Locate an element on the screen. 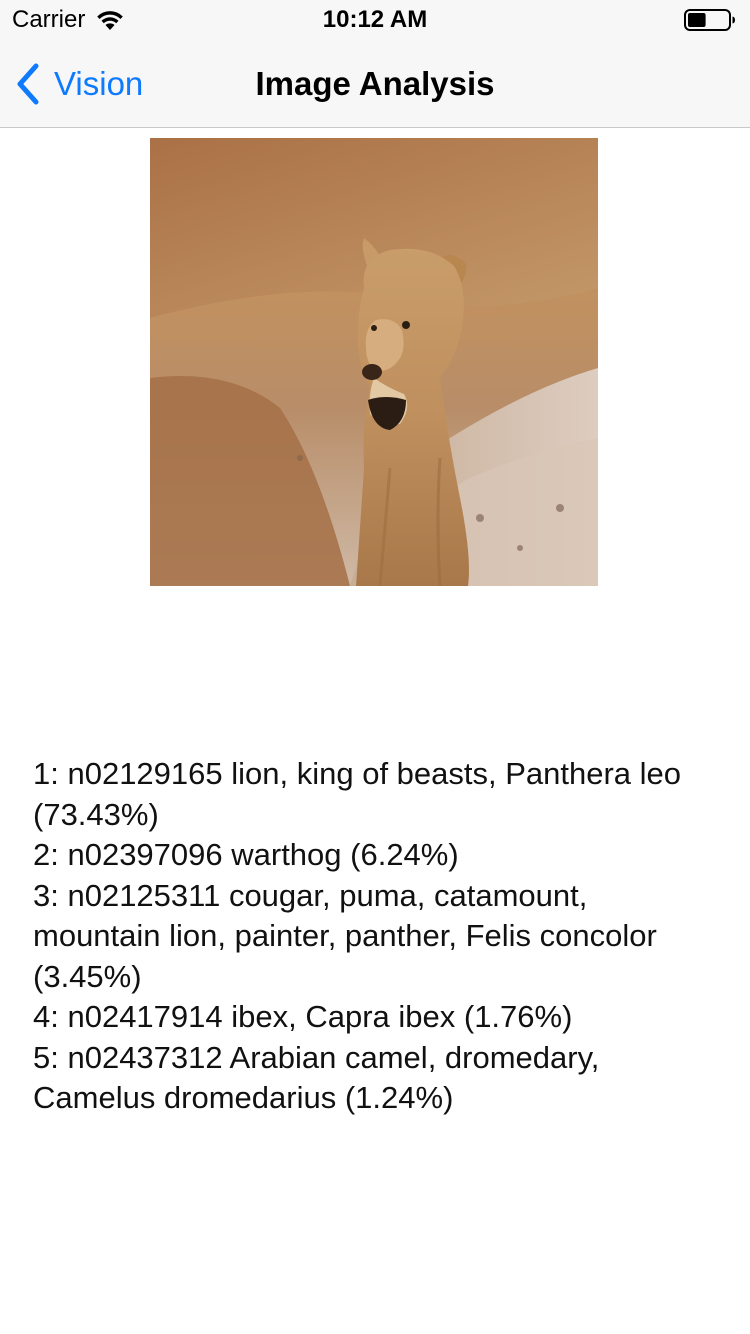  navigation-bar: Vision Image Analysis is located at coordinates (375, 84).